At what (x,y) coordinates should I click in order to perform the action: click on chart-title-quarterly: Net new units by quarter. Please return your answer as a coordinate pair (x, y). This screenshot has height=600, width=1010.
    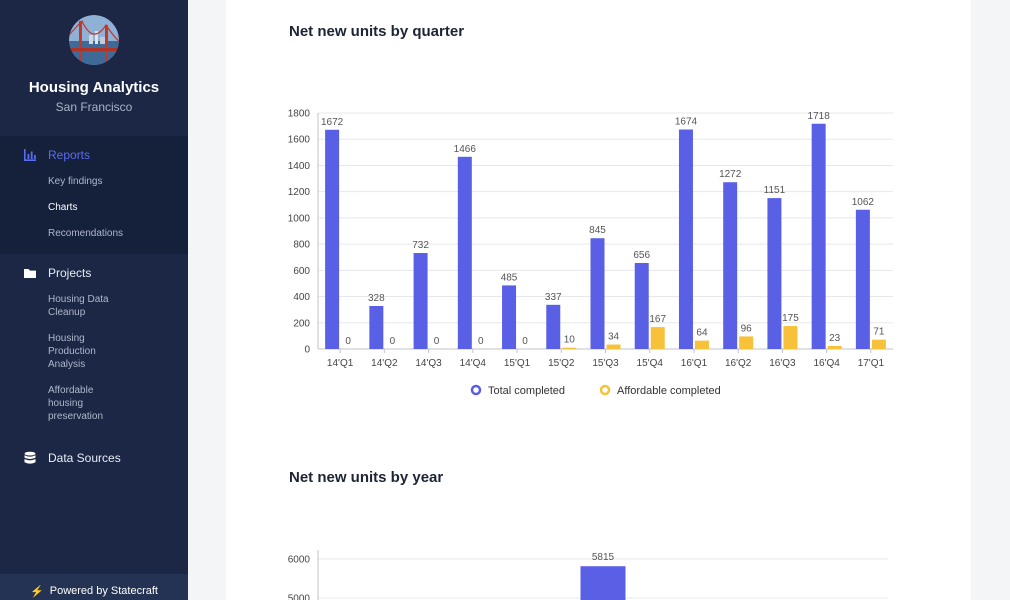
    Looking at the image, I should click on (377, 31).